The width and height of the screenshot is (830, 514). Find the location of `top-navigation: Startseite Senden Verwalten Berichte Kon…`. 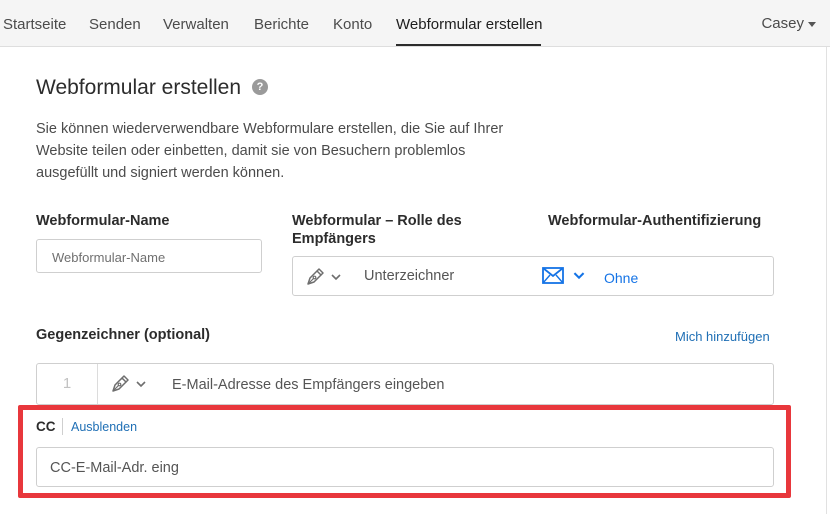

top-navigation: Startseite Senden Verwalten Berichte Kon… is located at coordinates (415, 23).